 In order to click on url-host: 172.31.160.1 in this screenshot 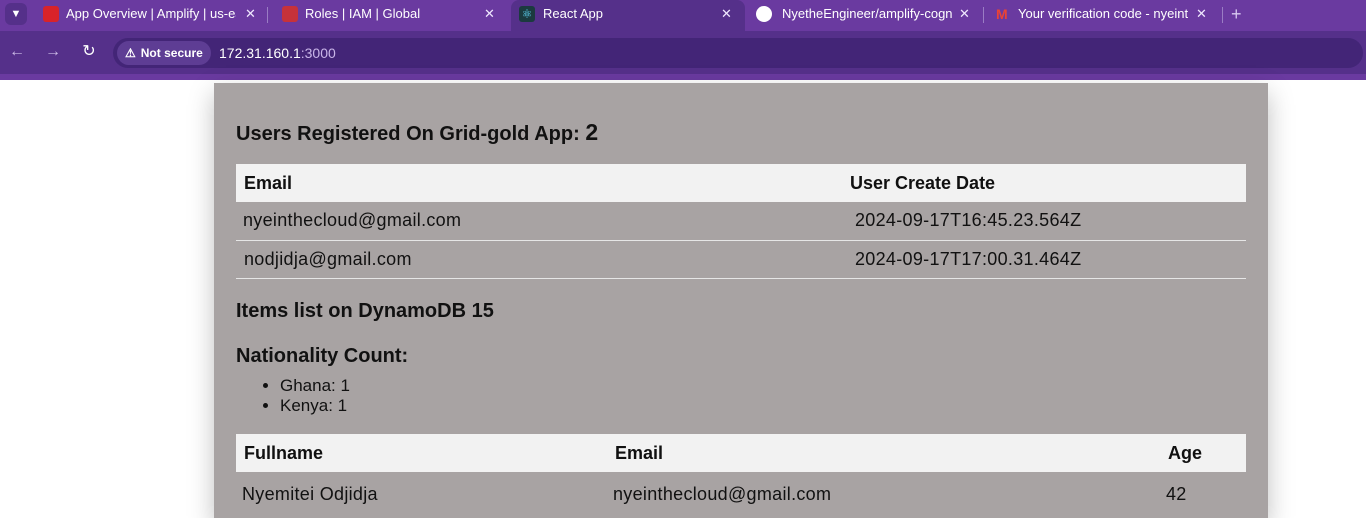, I will do `click(260, 53)`.